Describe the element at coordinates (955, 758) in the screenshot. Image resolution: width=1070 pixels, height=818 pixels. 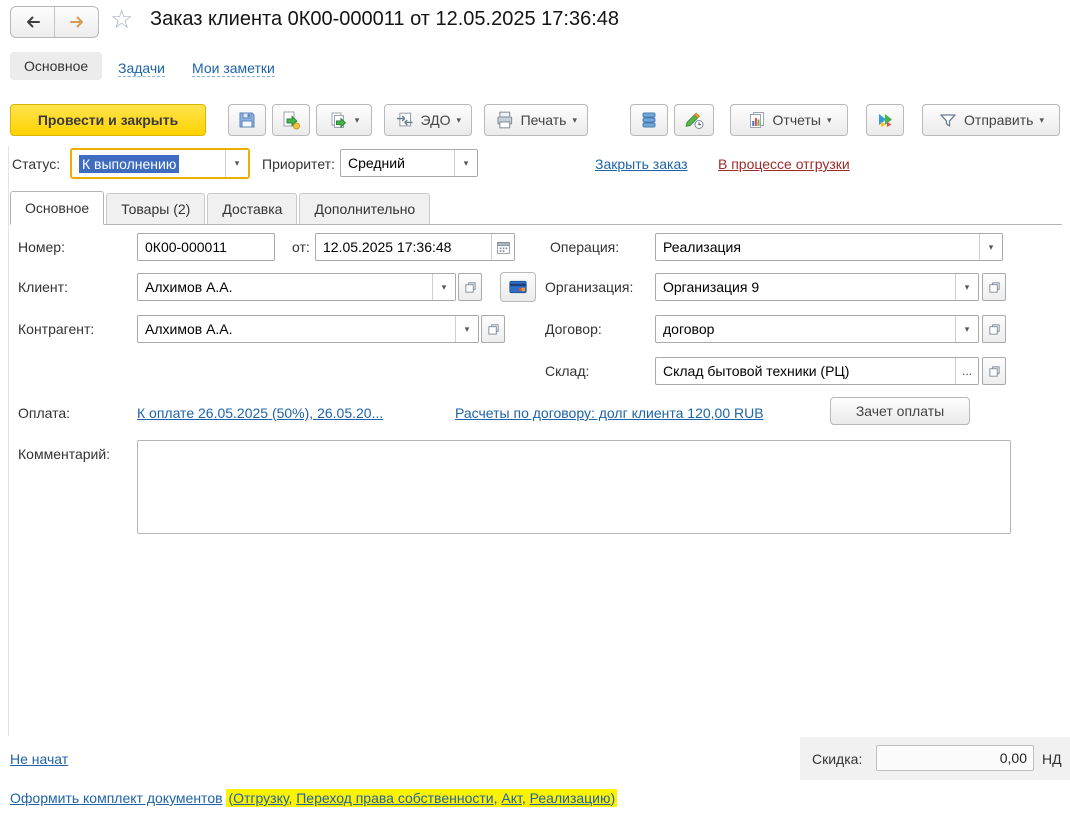
I see `discount-input` at that location.